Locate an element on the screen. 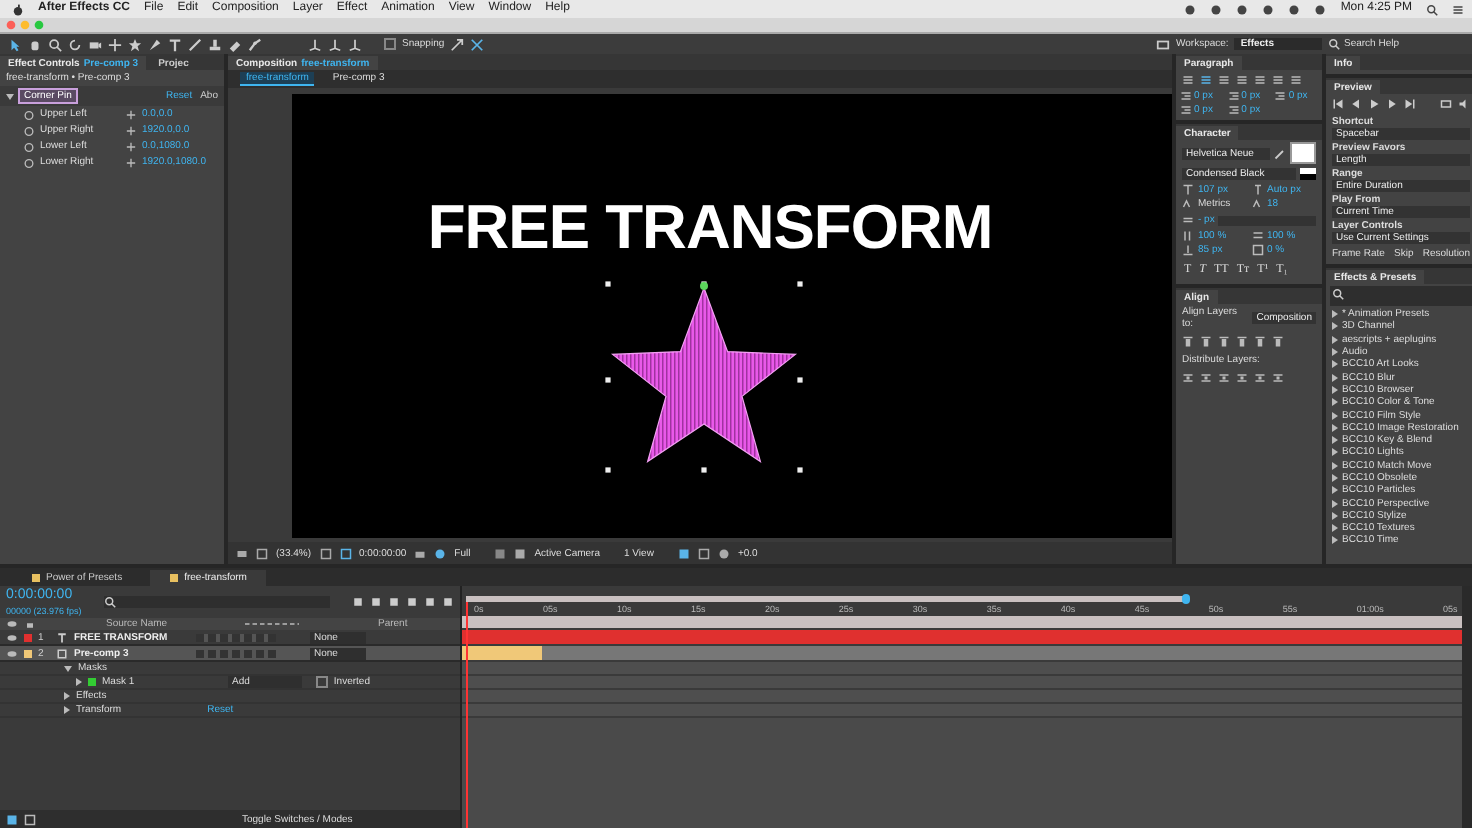 This screenshot has height=828, width=1472. puppet-tool-icon is located at coordinates (255, 44).